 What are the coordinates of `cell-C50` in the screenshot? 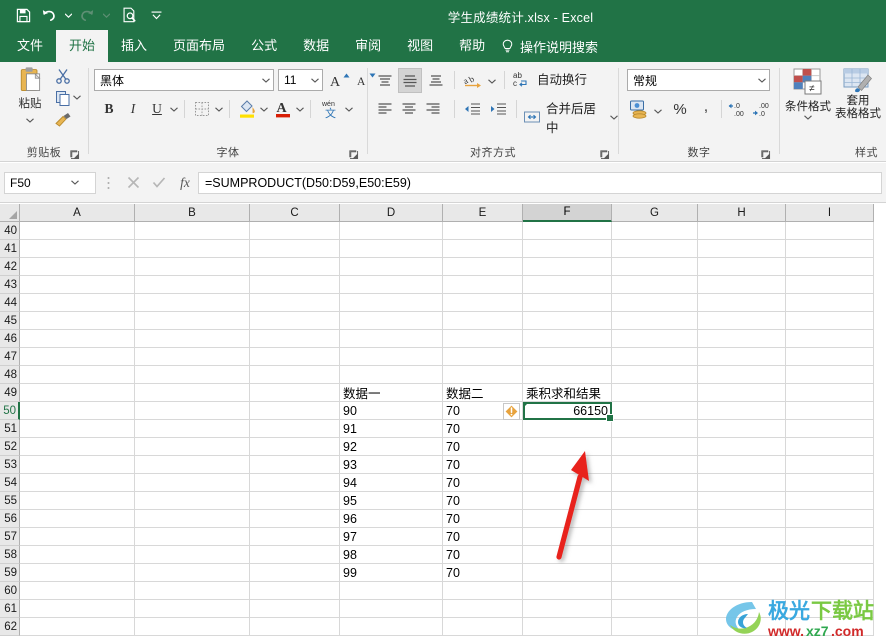 It's located at (295, 411).